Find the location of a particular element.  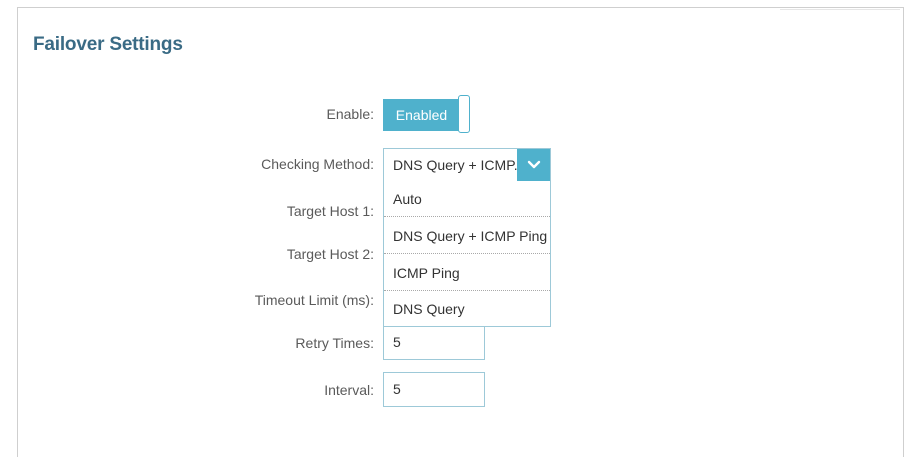

page-title: Failover Settings is located at coordinates (108, 44).